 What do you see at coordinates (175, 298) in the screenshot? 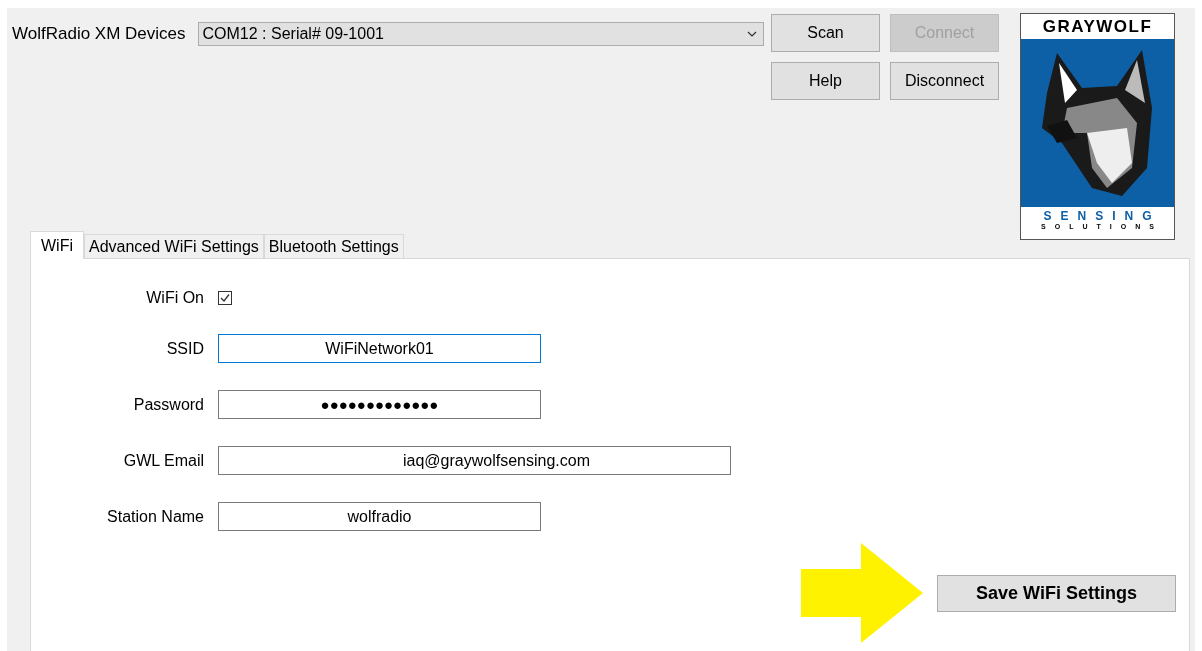
I see `field-label: WiFi On` at bounding box center [175, 298].